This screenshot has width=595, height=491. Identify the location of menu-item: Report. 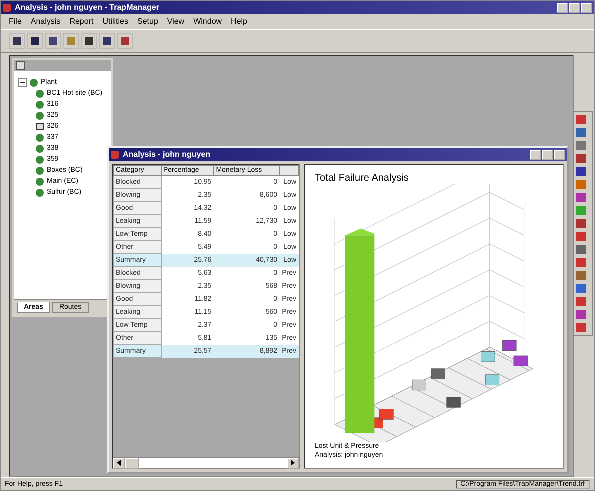
(82, 21).